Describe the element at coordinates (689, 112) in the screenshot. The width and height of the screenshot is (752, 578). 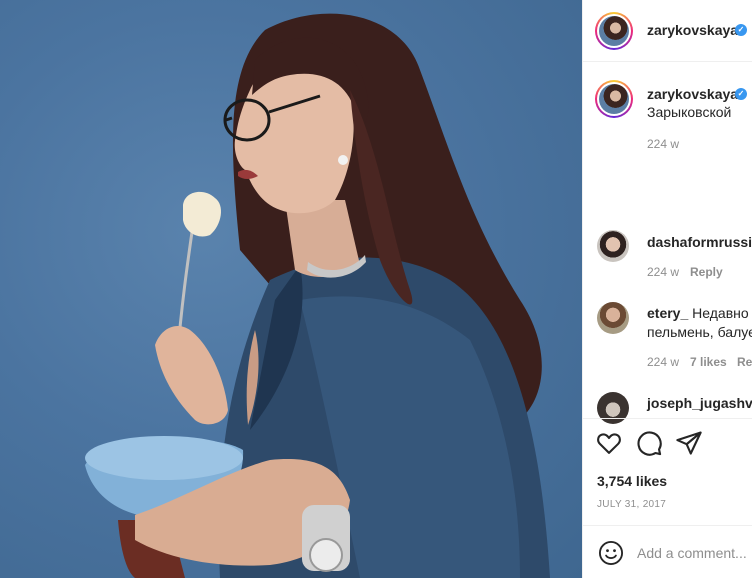
I see `caption-text: Зарыковской` at that location.